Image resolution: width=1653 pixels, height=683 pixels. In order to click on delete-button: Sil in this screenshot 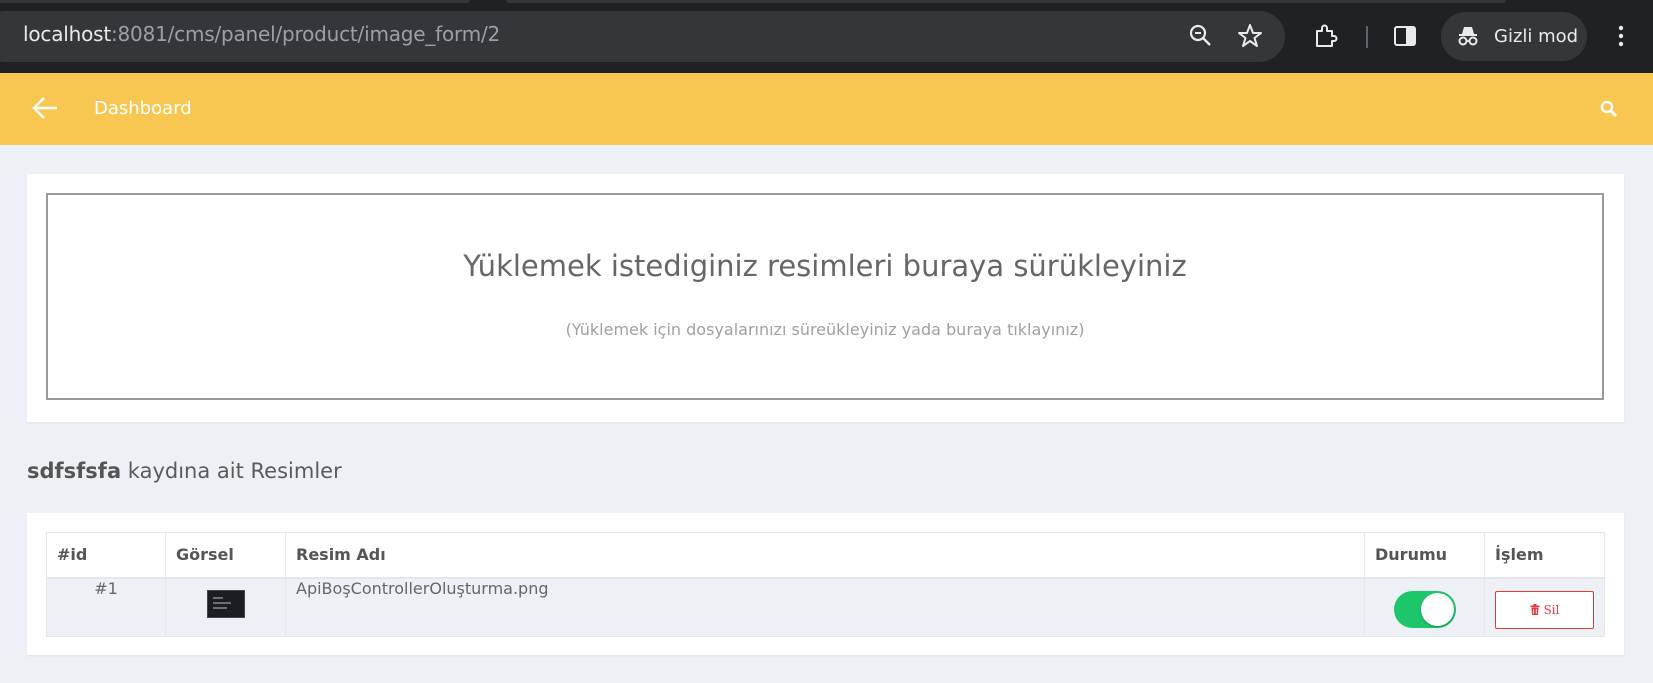, I will do `click(1544, 609)`.